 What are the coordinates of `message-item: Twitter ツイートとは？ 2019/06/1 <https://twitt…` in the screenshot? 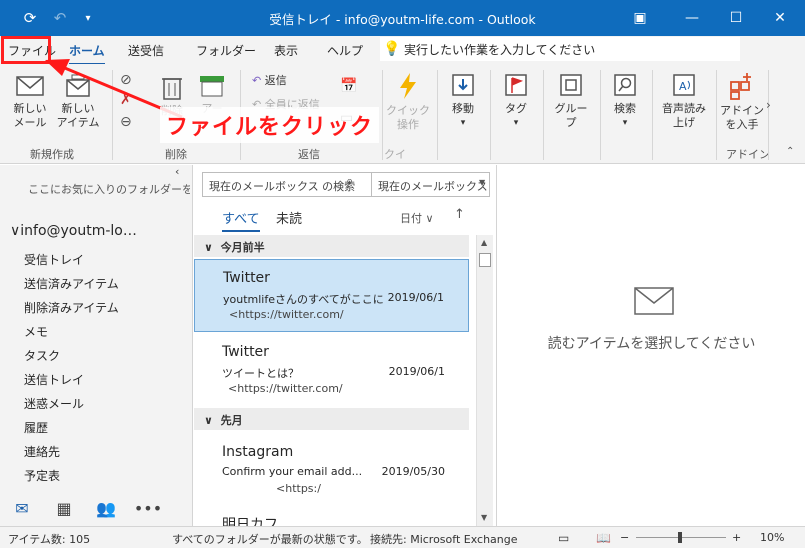 It's located at (331, 370).